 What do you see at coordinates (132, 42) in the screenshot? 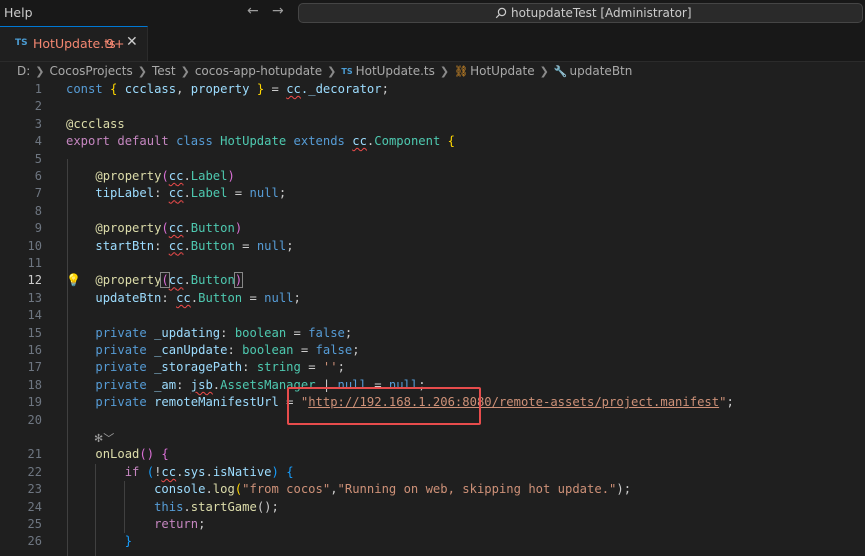
I see `close-icon: ✕` at bounding box center [132, 42].